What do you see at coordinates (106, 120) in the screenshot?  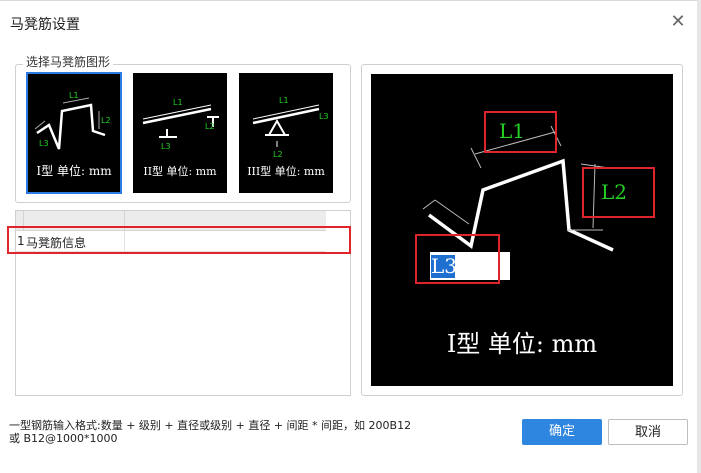 I see `shape-1-l2-label: L2` at bounding box center [106, 120].